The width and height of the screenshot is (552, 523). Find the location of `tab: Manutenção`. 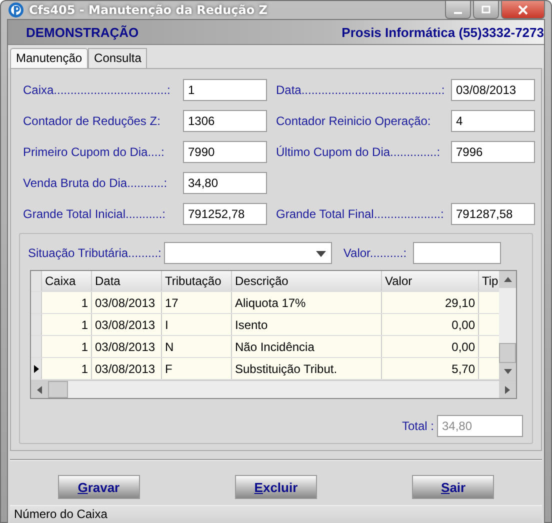

tab: Manutenção is located at coordinates (49, 58).